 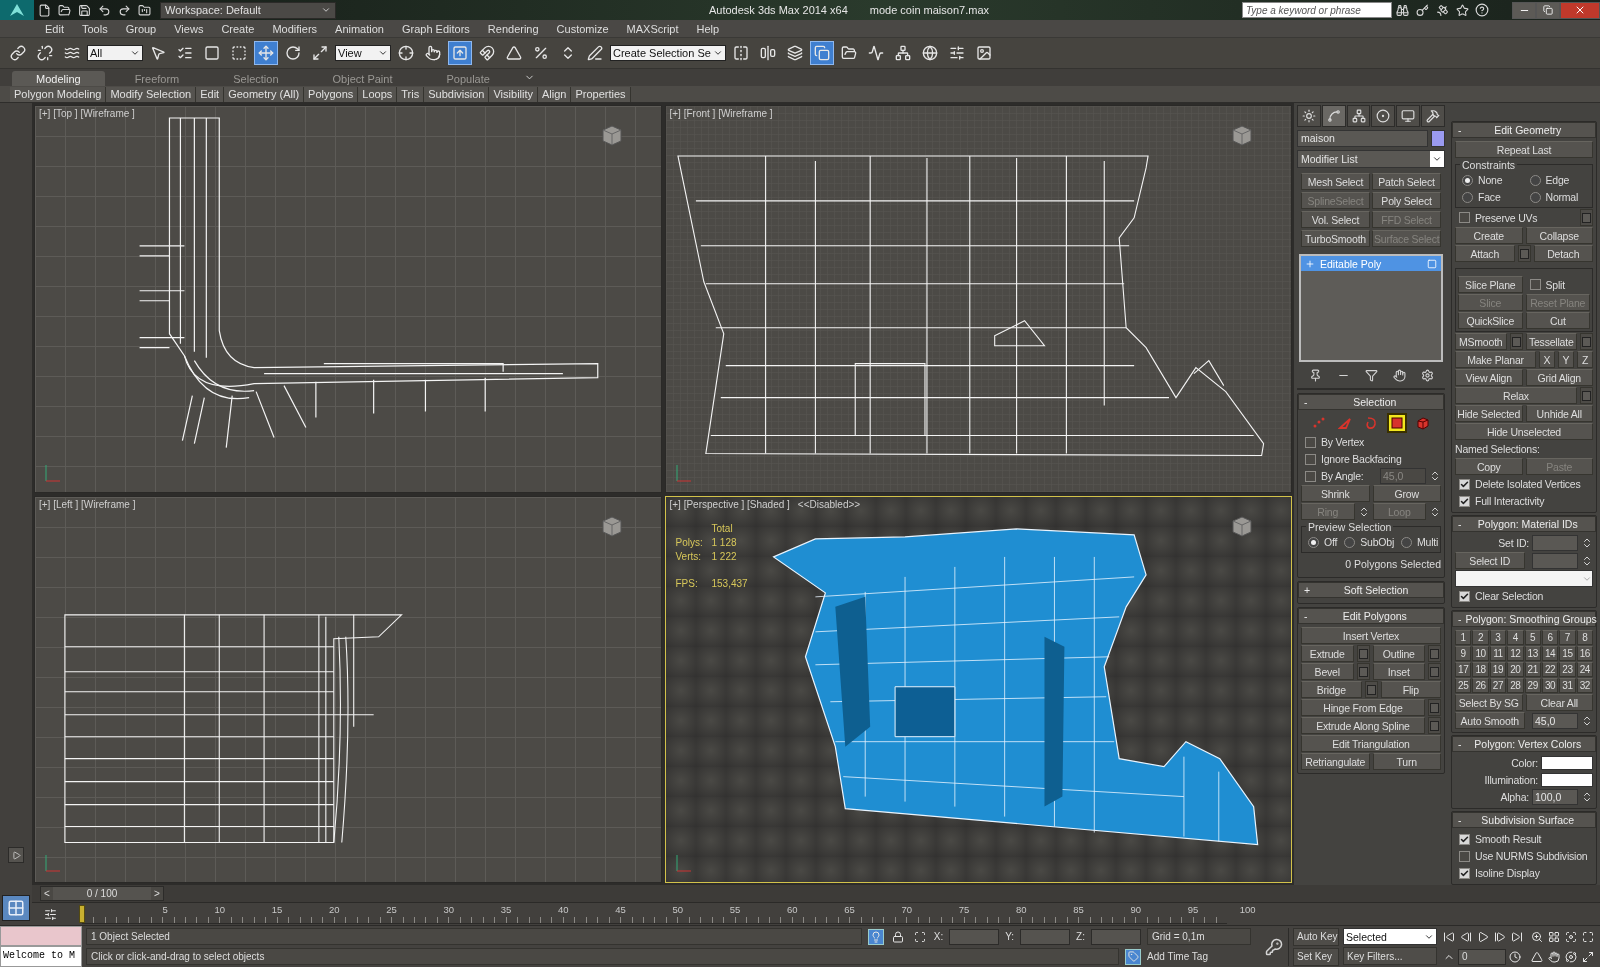 What do you see at coordinates (1371, 263) in the screenshot?
I see `stack-item: Editable Poly` at bounding box center [1371, 263].